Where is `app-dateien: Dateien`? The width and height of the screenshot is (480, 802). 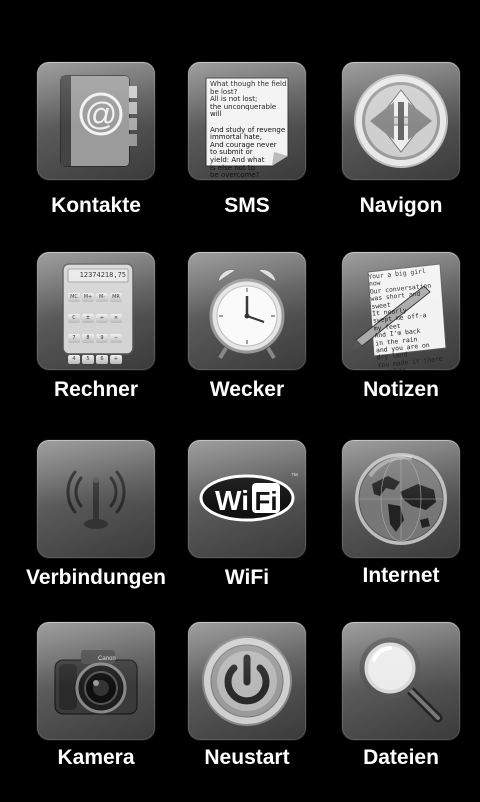
app-dateien: Dateien is located at coordinates (401, 712).